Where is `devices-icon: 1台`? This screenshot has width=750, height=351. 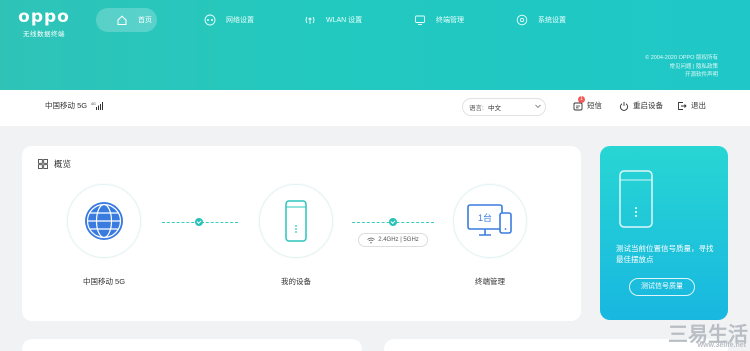 devices-icon: 1台 is located at coordinates (489, 220).